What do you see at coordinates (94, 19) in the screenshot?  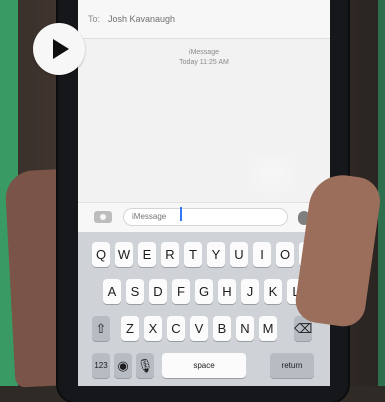 I see `to-label: To:` at bounding box center [94, 19].